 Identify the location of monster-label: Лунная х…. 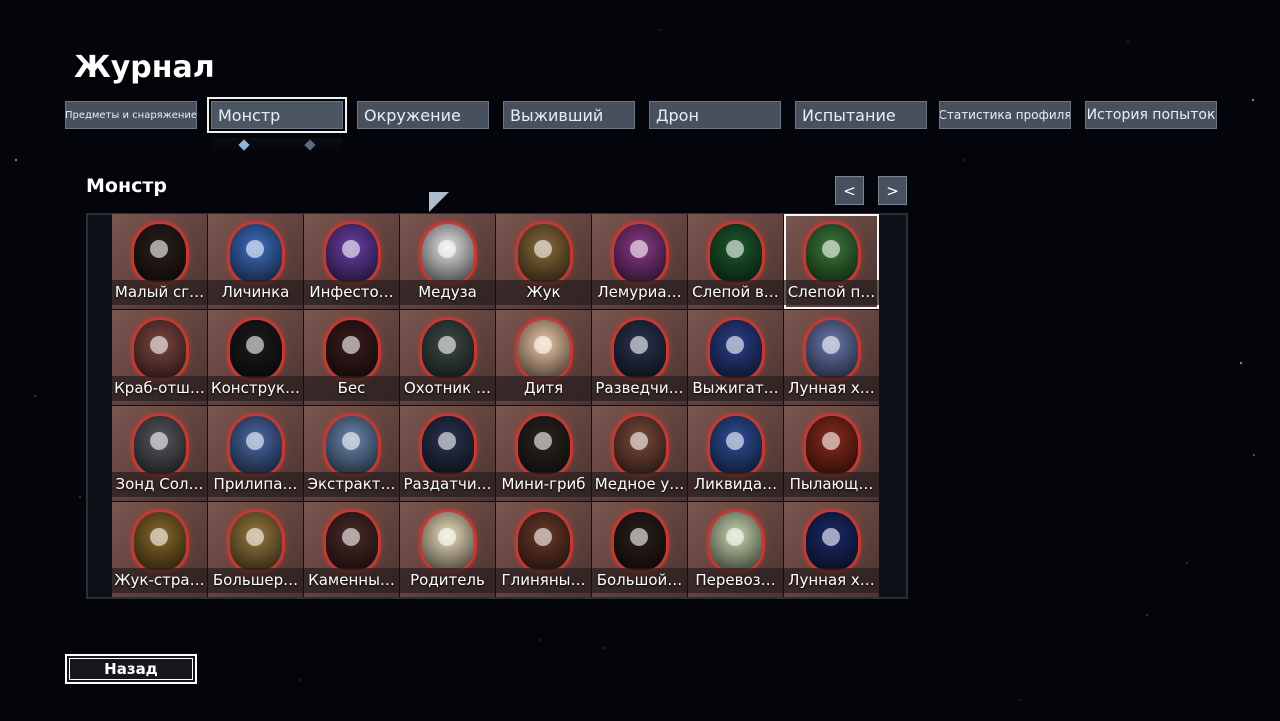
(831, 580).